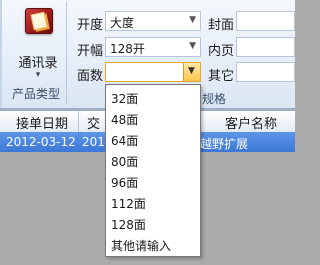 The image size is (320, 265). I want to click on inner-label: 内页, so click(221, 51).